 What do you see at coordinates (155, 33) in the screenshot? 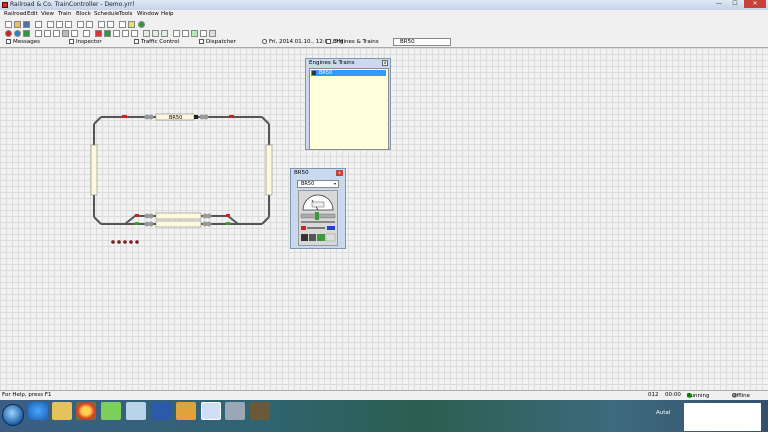
I see `play-next-icon` at bounding box center [155, 33].